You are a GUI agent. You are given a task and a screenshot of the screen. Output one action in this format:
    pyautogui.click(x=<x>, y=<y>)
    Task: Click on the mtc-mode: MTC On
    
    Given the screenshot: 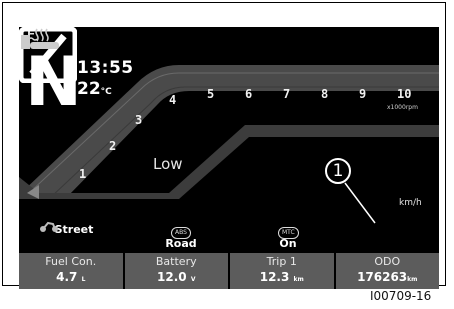 What is the action you would take?
    pyautogui.click(x=288, y=234)
    